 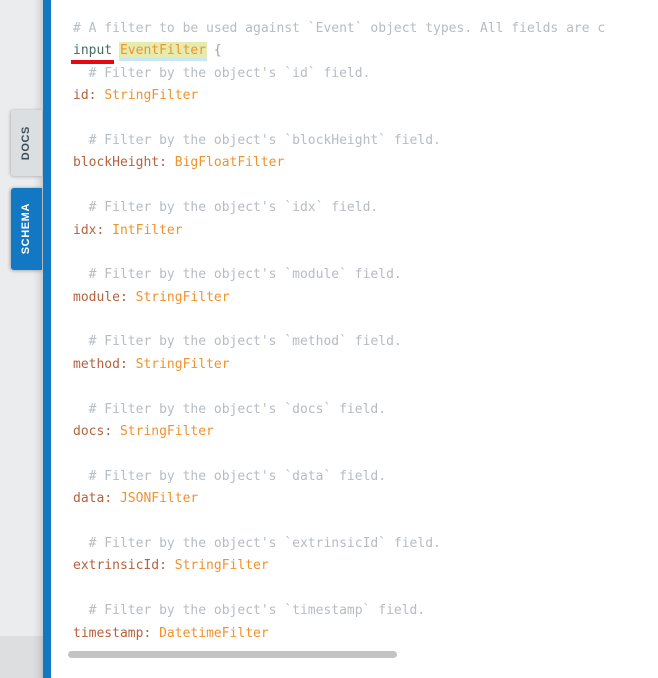 I want to click on code-line-field: extrinsicId: StringFilter, so click(x=354, y=566).